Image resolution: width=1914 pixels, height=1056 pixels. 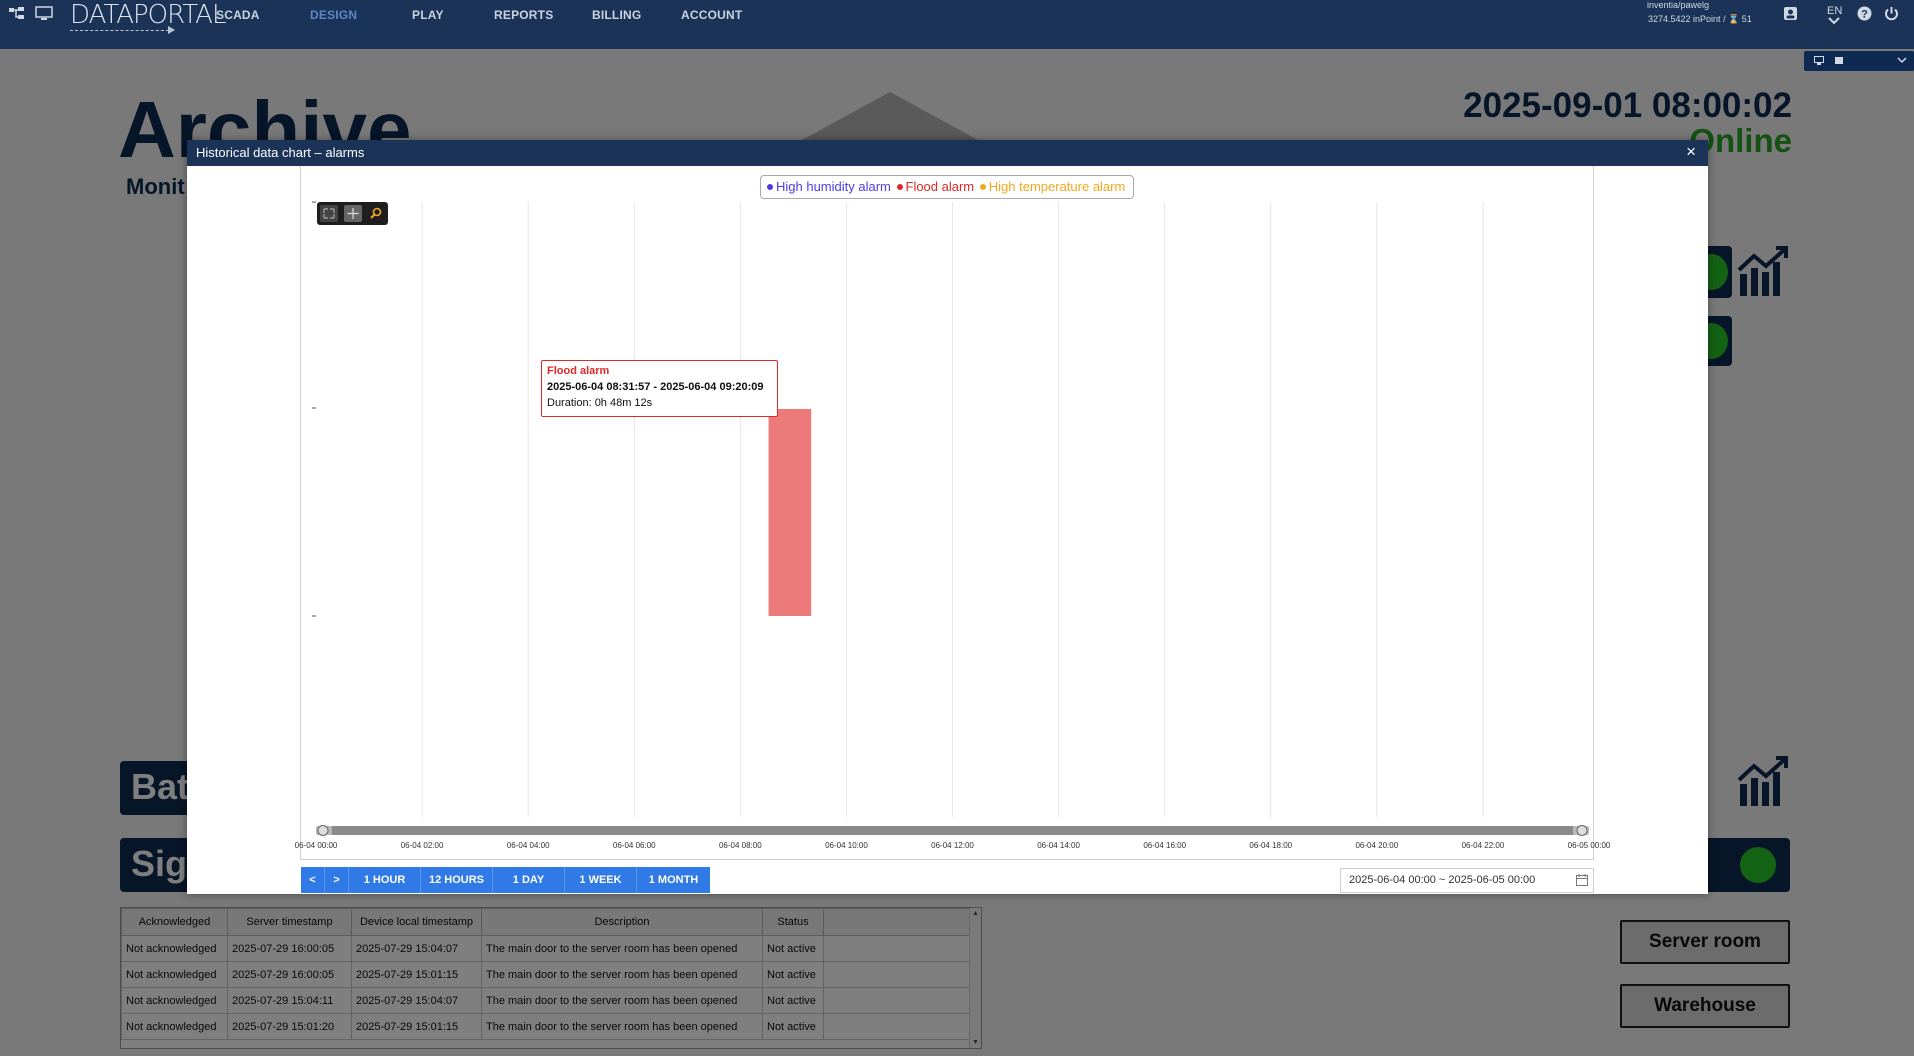 What do you see at coordinates (422, 845) in the screenshot?
I see `x-tick-label: 06-04 02:00` at bounding box center [422, 845].